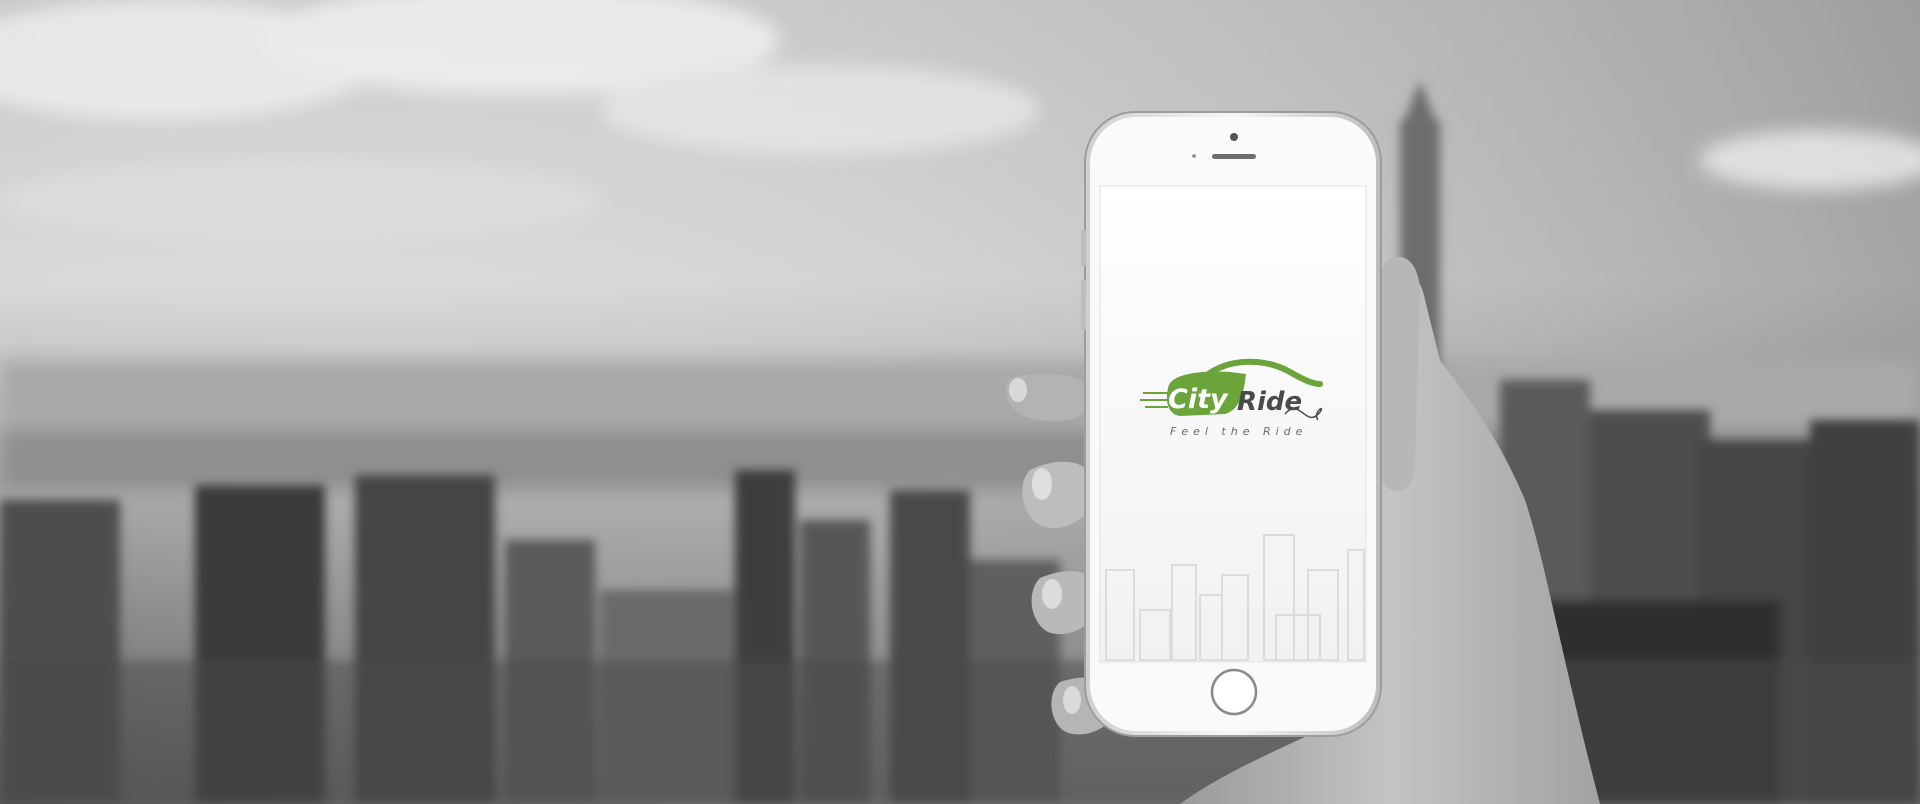 Image resolution: width=1920 pixels, height=804 pixels. I want to click on home-button-icon, so click(1234, 692).